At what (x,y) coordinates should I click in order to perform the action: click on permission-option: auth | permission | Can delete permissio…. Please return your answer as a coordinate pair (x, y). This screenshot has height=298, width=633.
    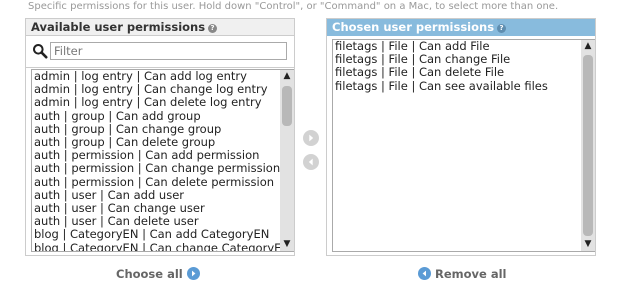
    Looking at the image, I should click on (157, 182).